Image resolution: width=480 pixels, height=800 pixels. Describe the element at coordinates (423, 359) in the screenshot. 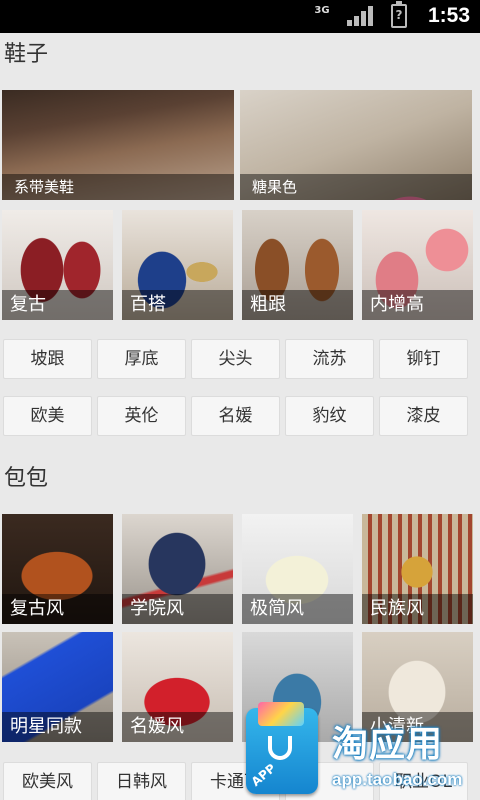

I see `chip-rivet: 铆钉` at that location.